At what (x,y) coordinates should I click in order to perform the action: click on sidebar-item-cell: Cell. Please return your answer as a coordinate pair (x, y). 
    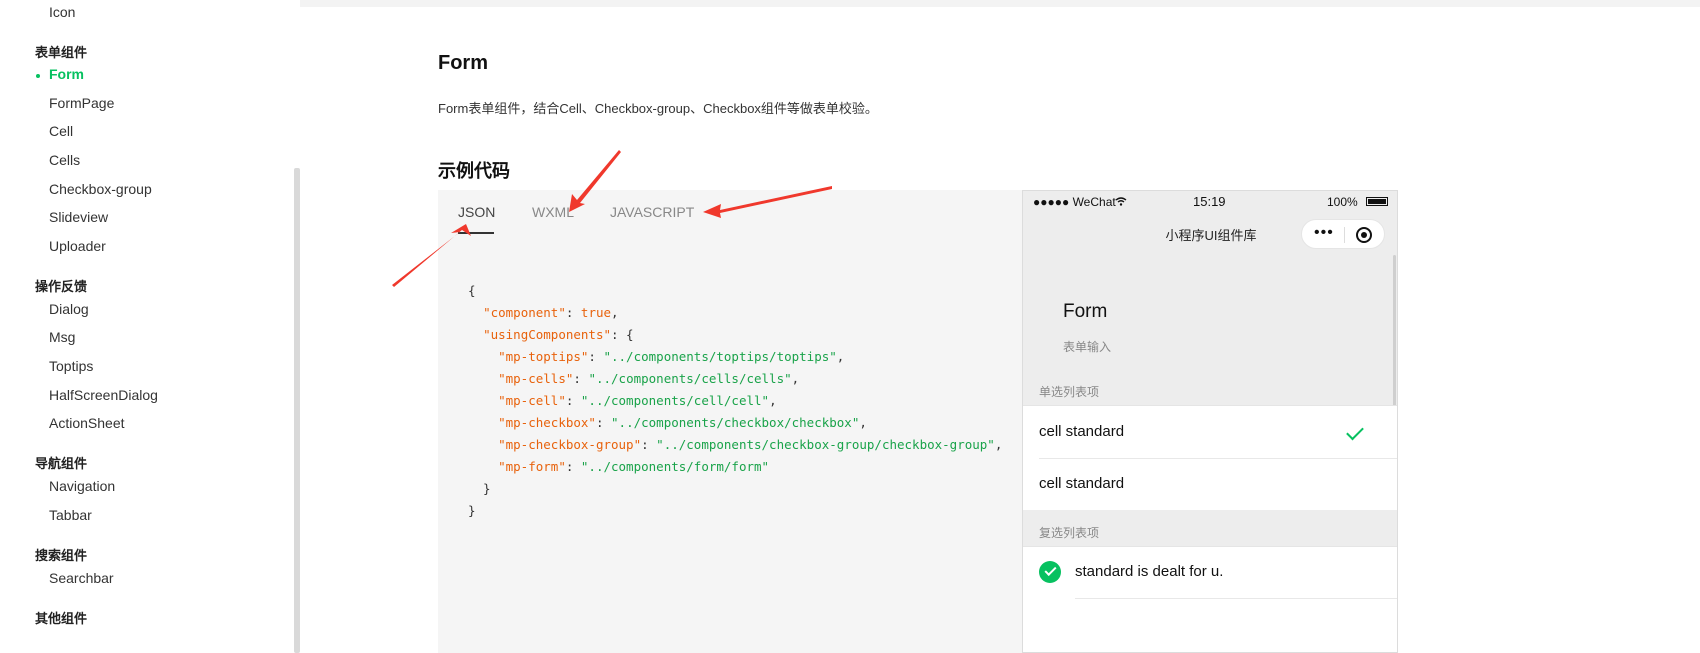
    Looking at the image, I should click on (61, 131).